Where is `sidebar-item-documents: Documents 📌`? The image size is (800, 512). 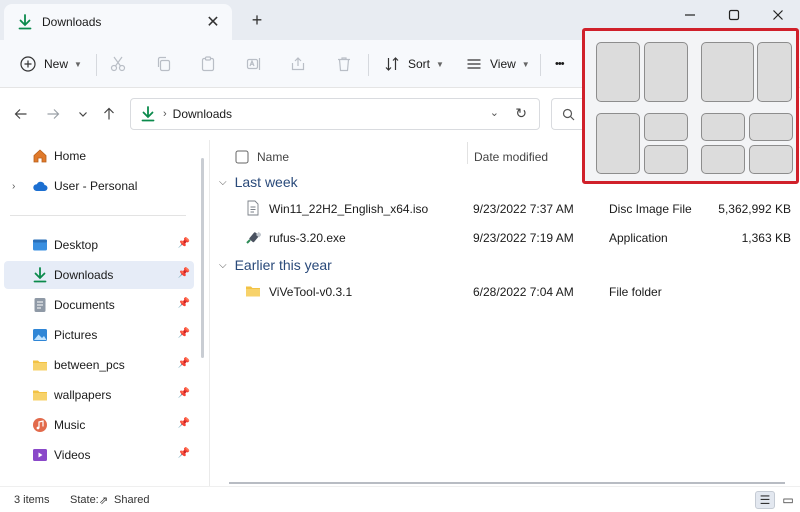
sidebar-item-documents: Documents 📌 is located at coordinates (99, 305).